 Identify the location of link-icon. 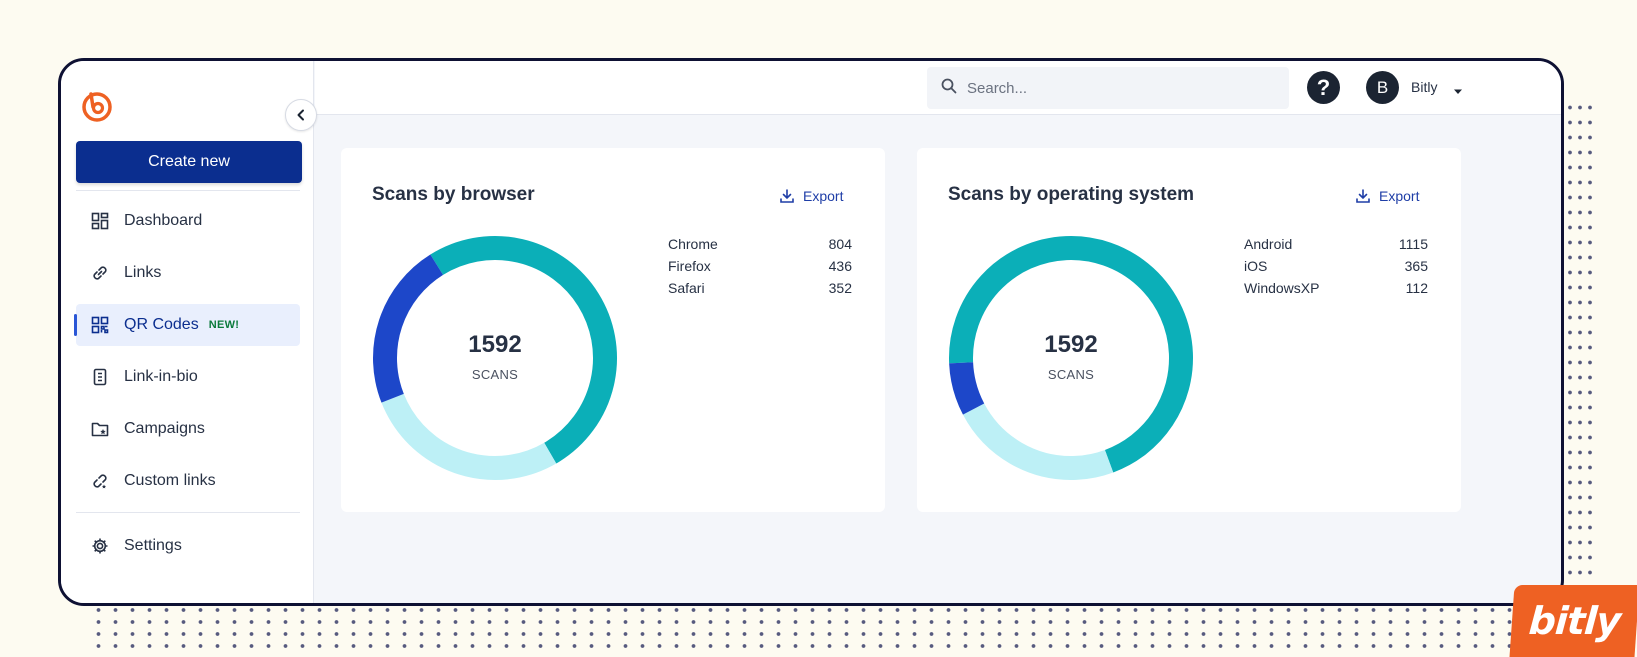
(100, 273).